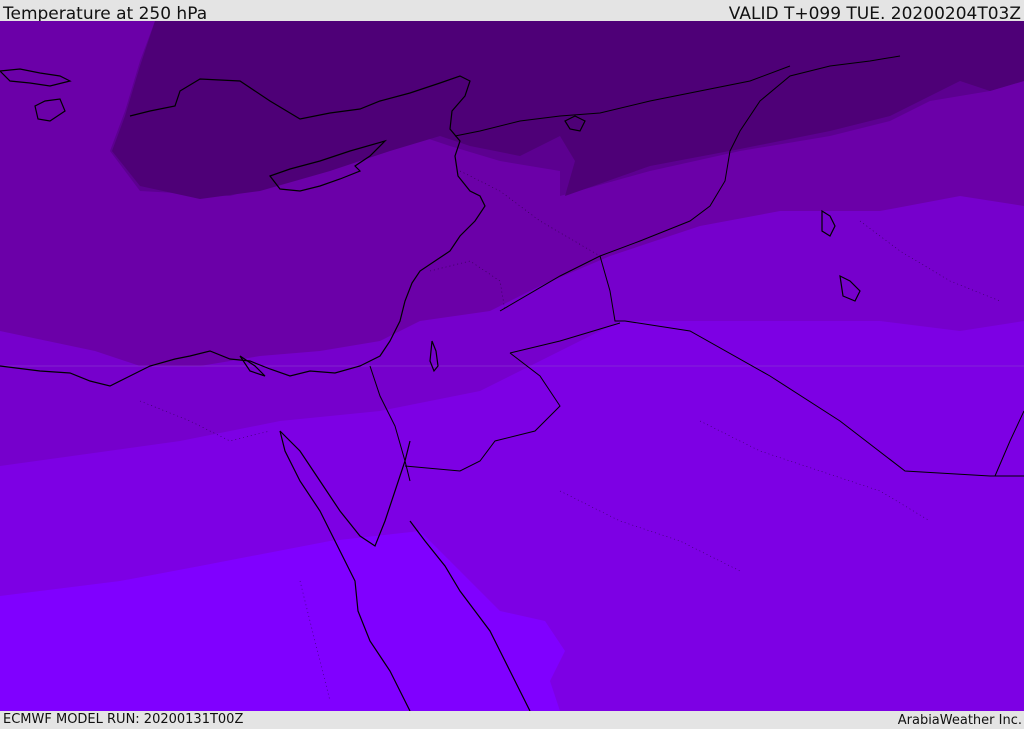  I want to click on model-run-label: ECMWF MODEL RUN: 20200131T00Z, so click(123, 719).